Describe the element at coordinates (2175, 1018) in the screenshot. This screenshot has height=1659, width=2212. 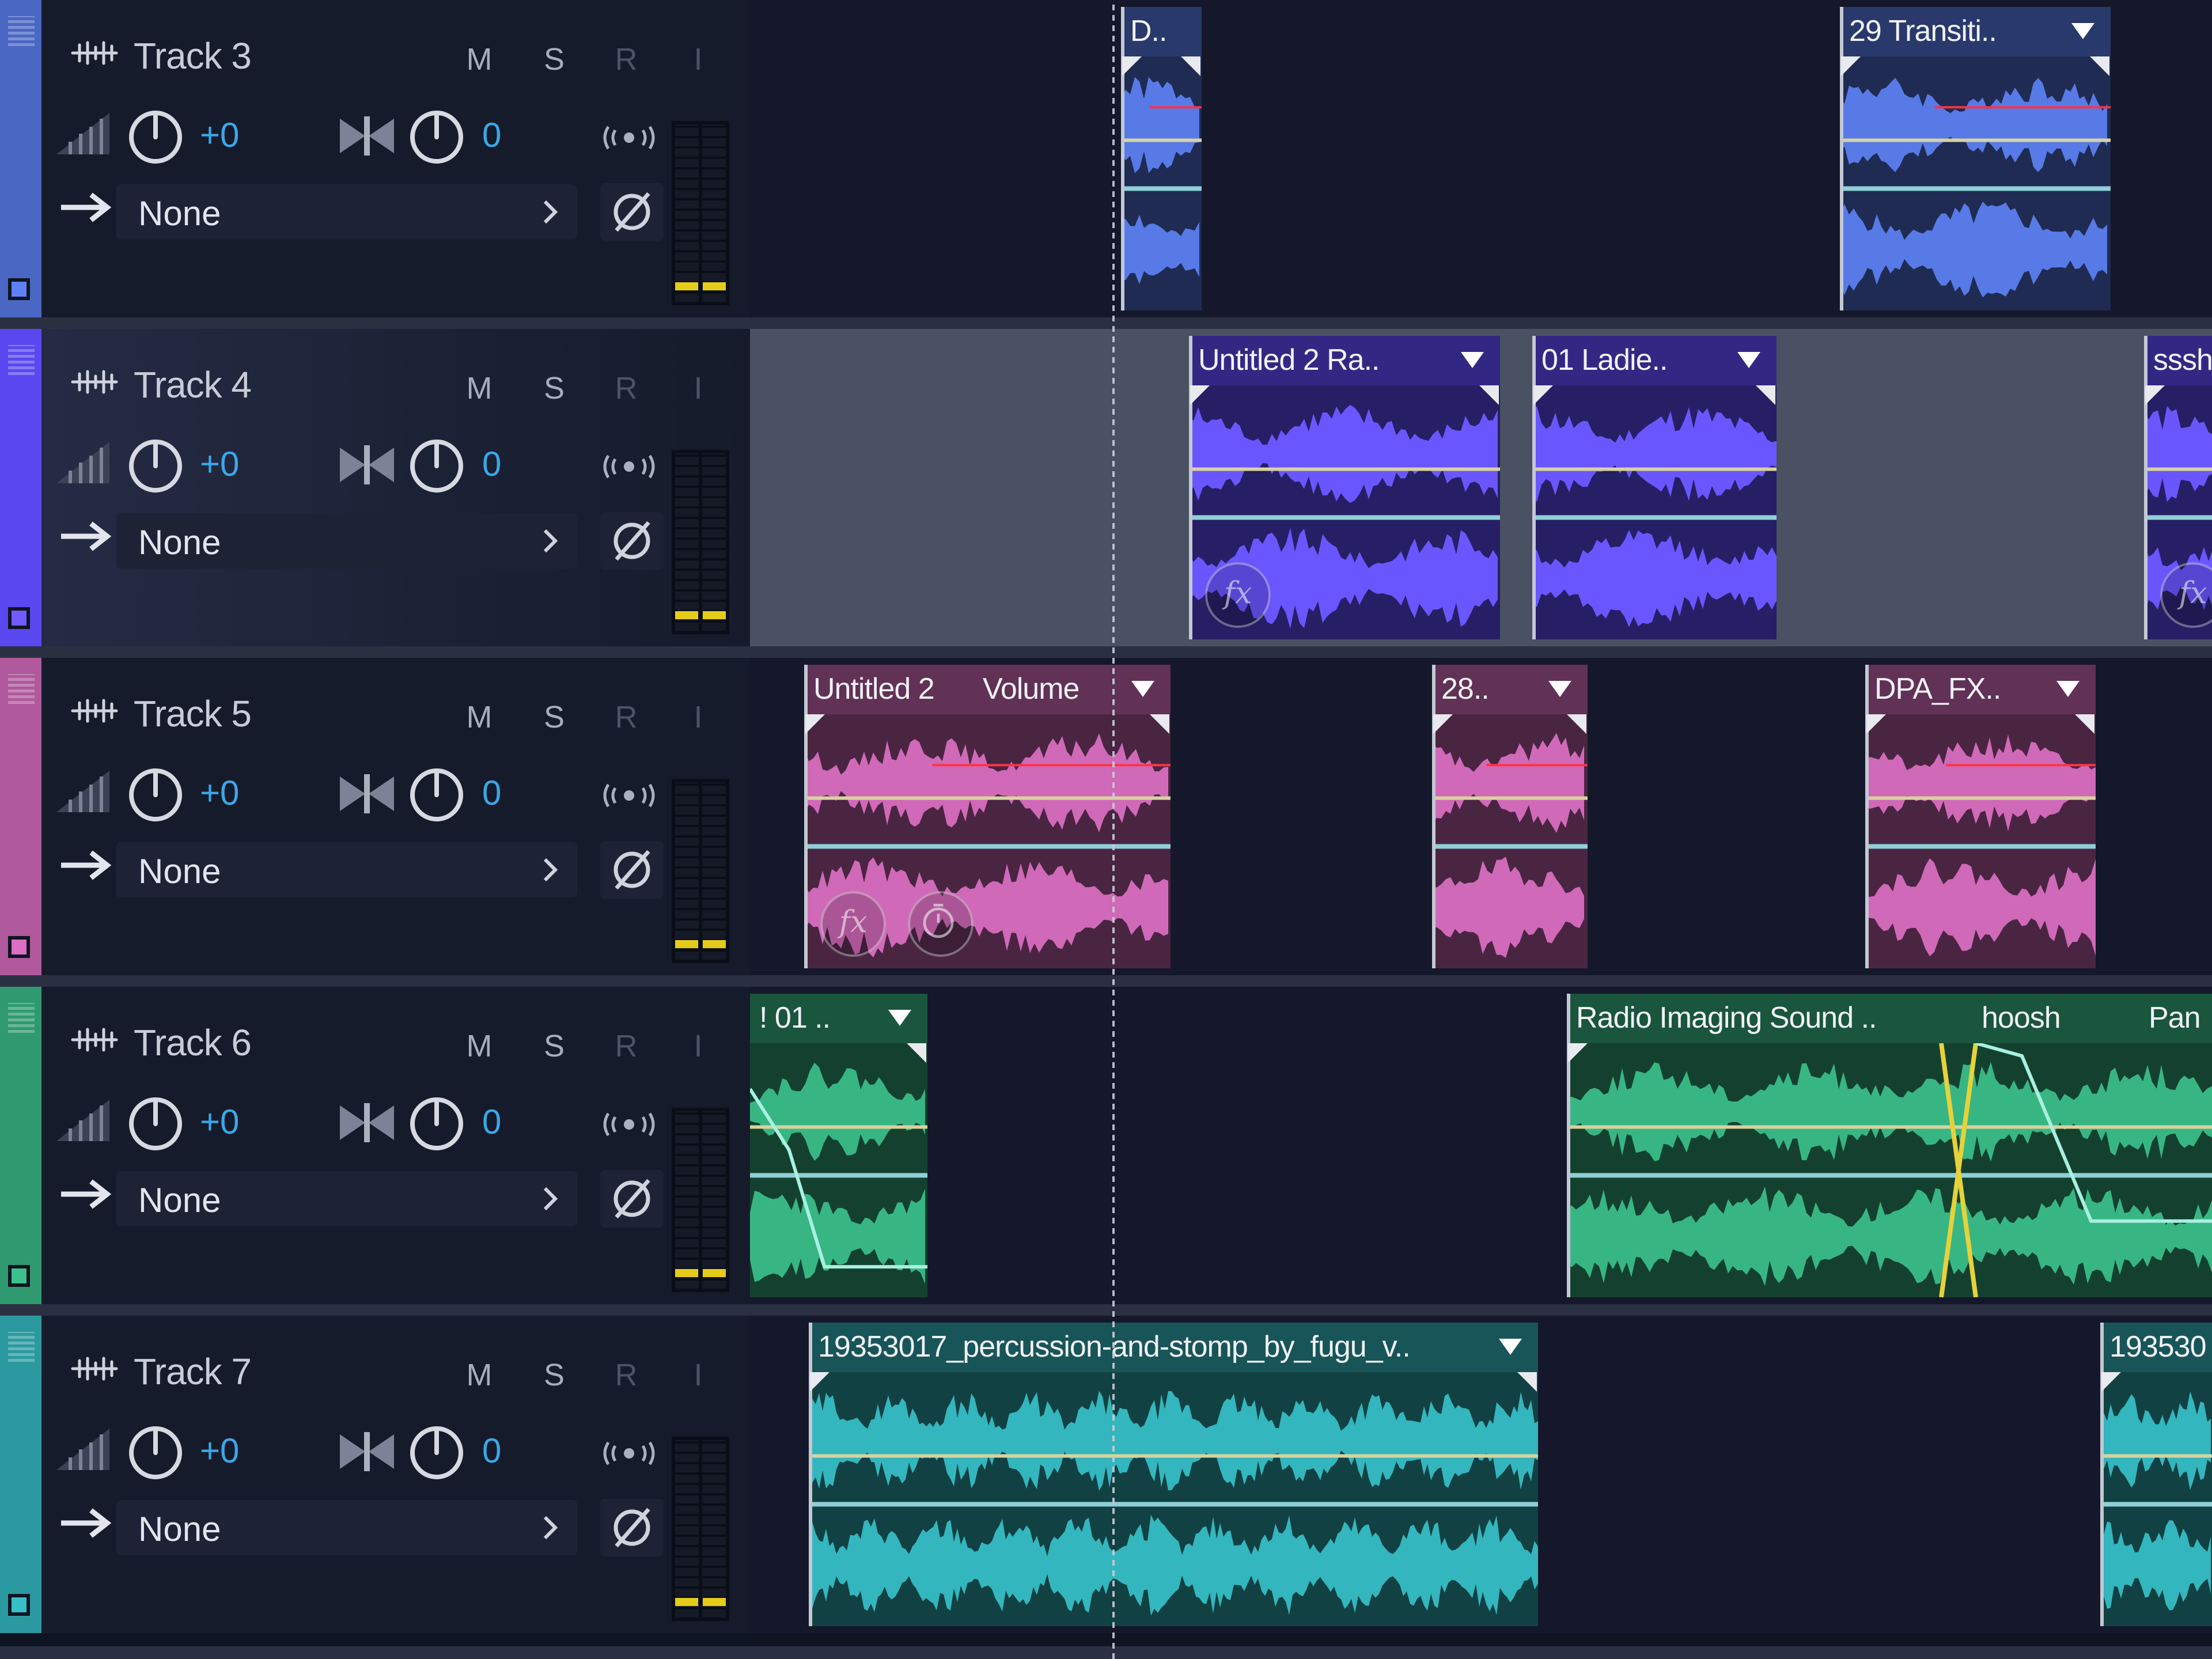
I see `automation-param-label: Pan` at that location.